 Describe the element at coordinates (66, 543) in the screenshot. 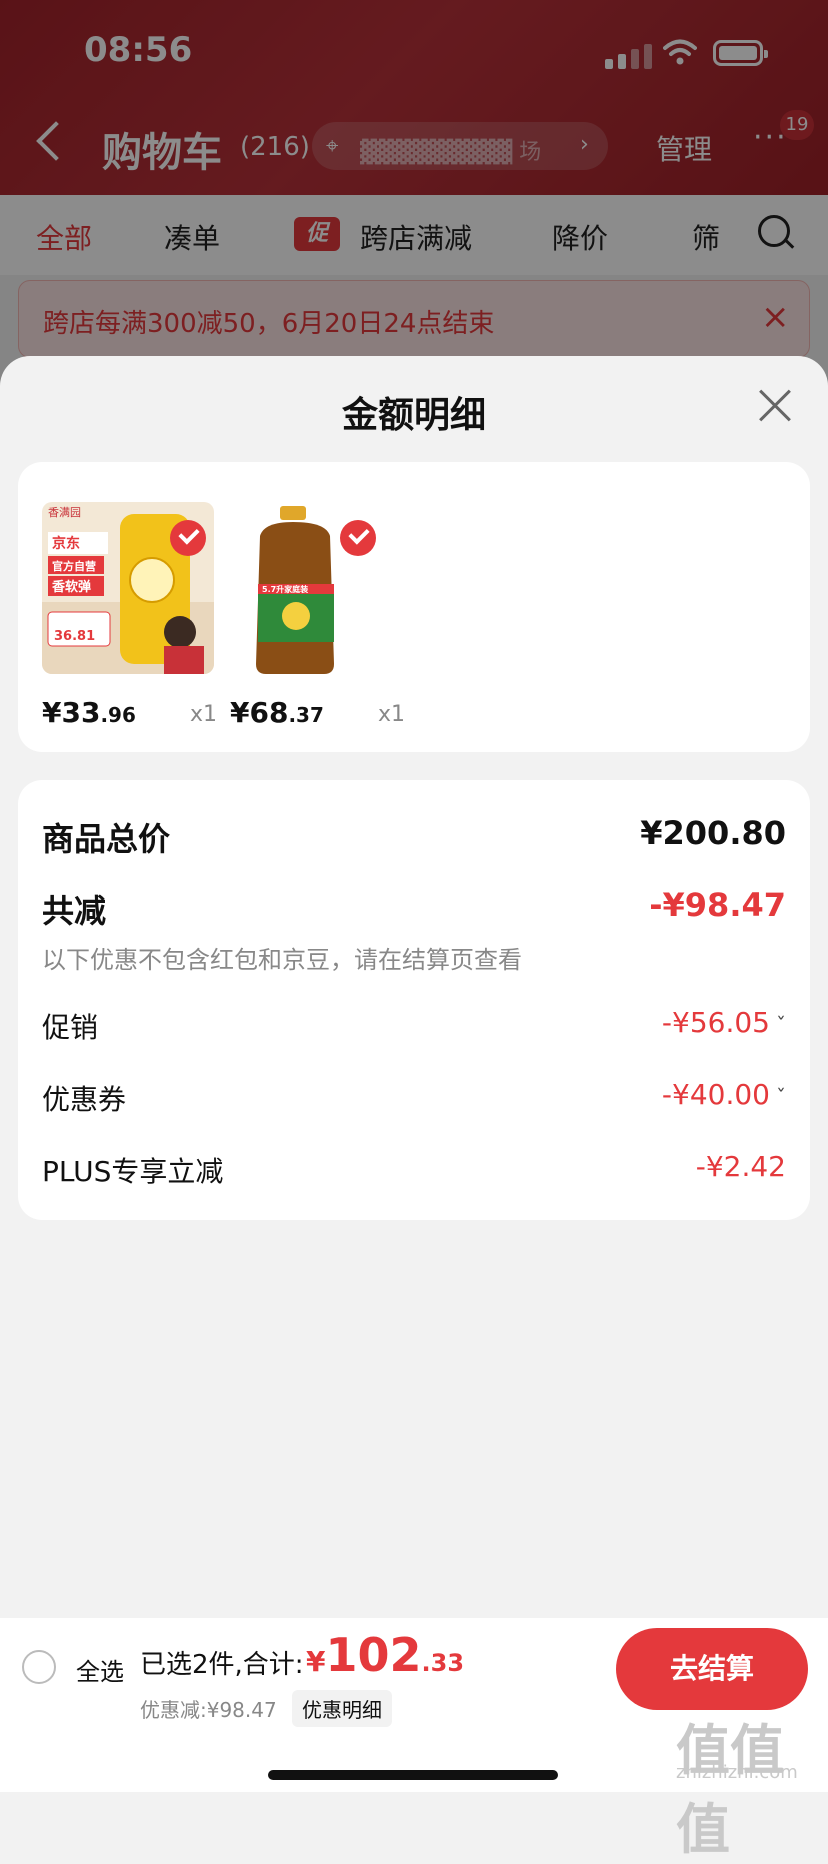

I see `rice-shop-text: 京东` at that location.